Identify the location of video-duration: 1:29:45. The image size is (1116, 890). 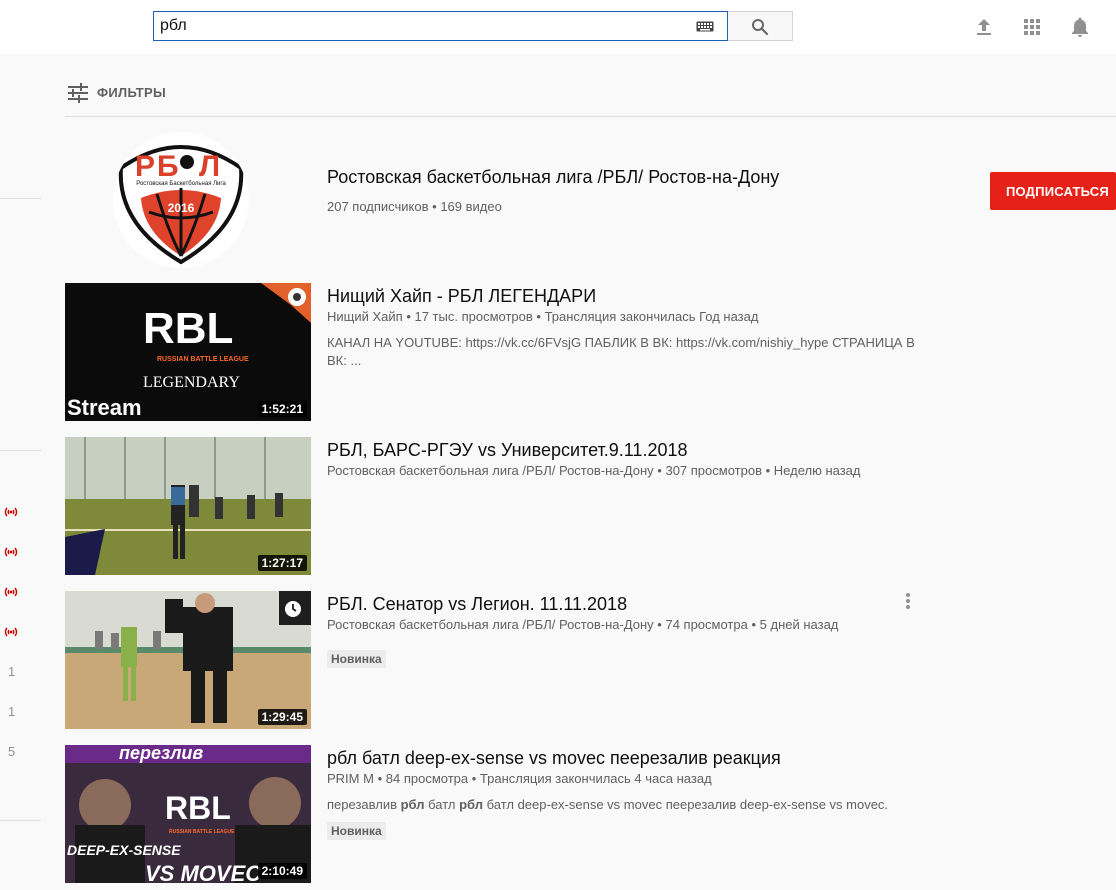
(282, 717).